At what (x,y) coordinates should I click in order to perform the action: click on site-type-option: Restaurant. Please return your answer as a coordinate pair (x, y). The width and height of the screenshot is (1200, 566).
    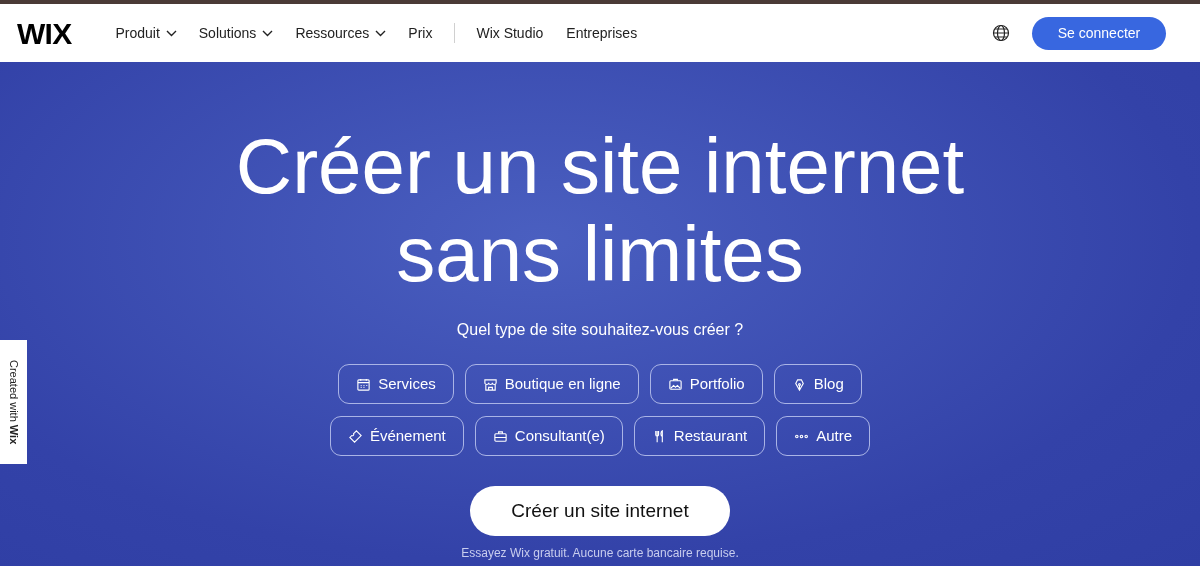
    Looking at the image, I should click on (699, 436).